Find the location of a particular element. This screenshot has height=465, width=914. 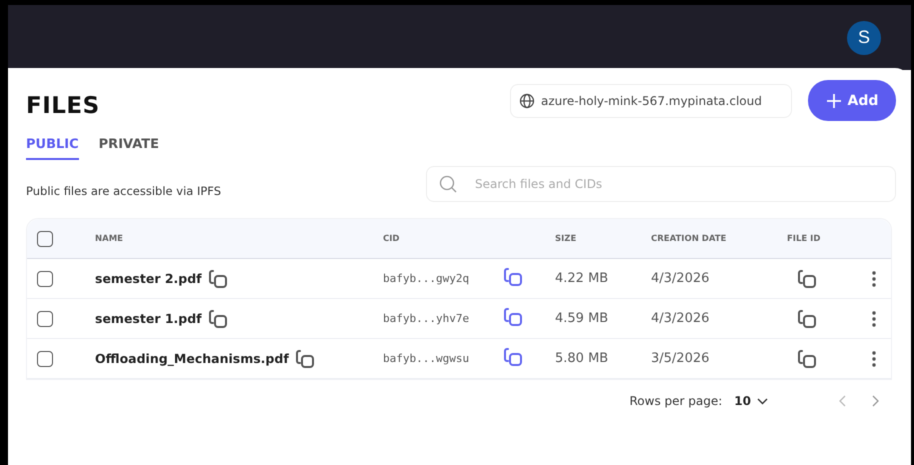

user-avatar: S is located at coordinates (864, 37).